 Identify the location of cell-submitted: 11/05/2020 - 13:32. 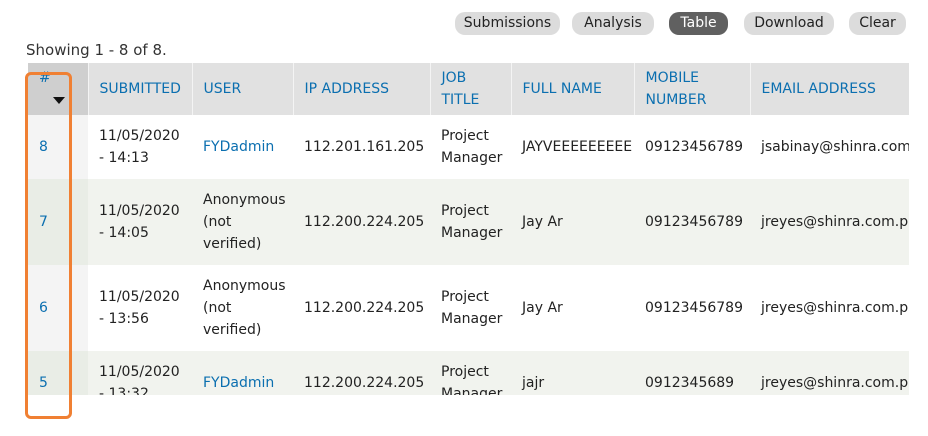
(139, 379).